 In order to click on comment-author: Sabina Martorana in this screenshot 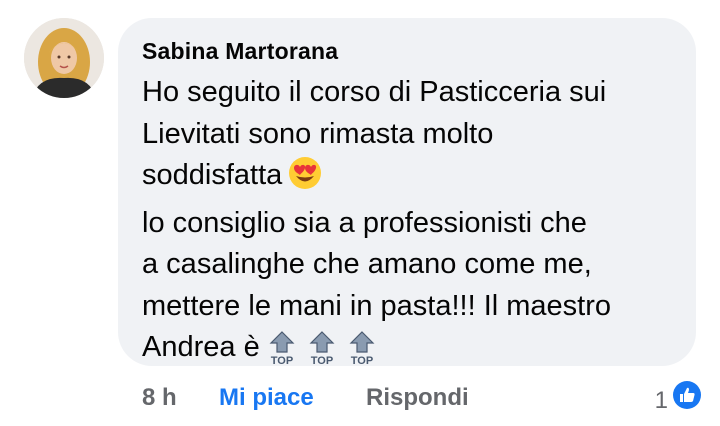, I will do `click(407, 51)`.